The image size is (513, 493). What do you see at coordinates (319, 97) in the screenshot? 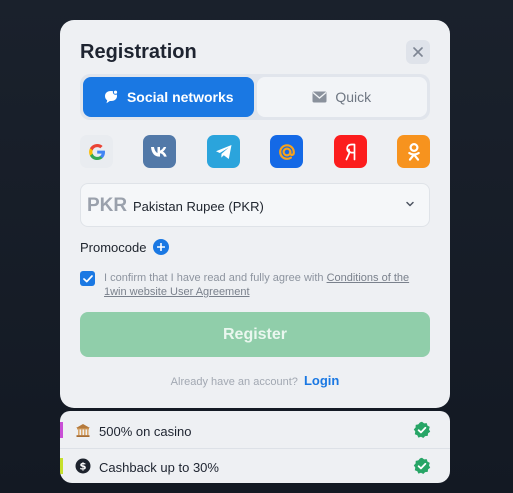
I see `envelope-icon` at bounding box center [319, 97].